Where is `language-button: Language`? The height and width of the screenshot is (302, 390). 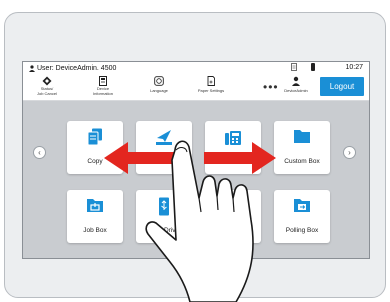 language-button: Language is located at coordinates (159, 85).